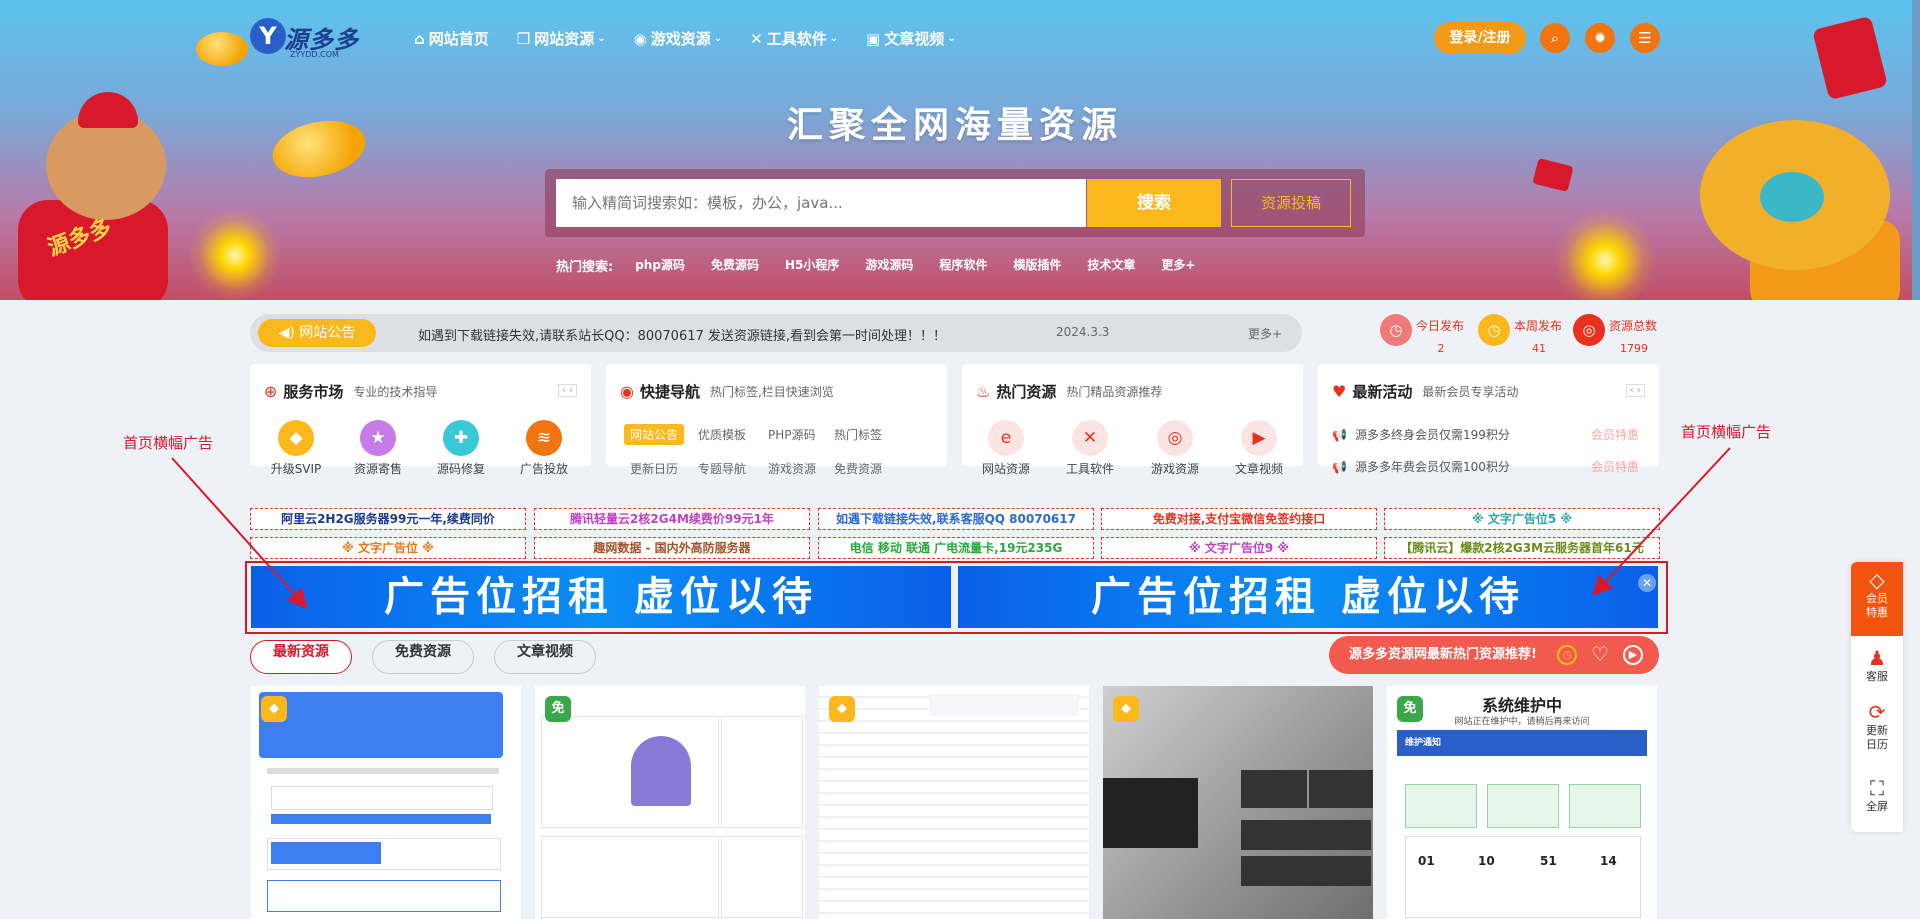  Describe the element at coordinates (1877, 658) in the screenshot. I see `service-bell-icon: ♟` at that location.